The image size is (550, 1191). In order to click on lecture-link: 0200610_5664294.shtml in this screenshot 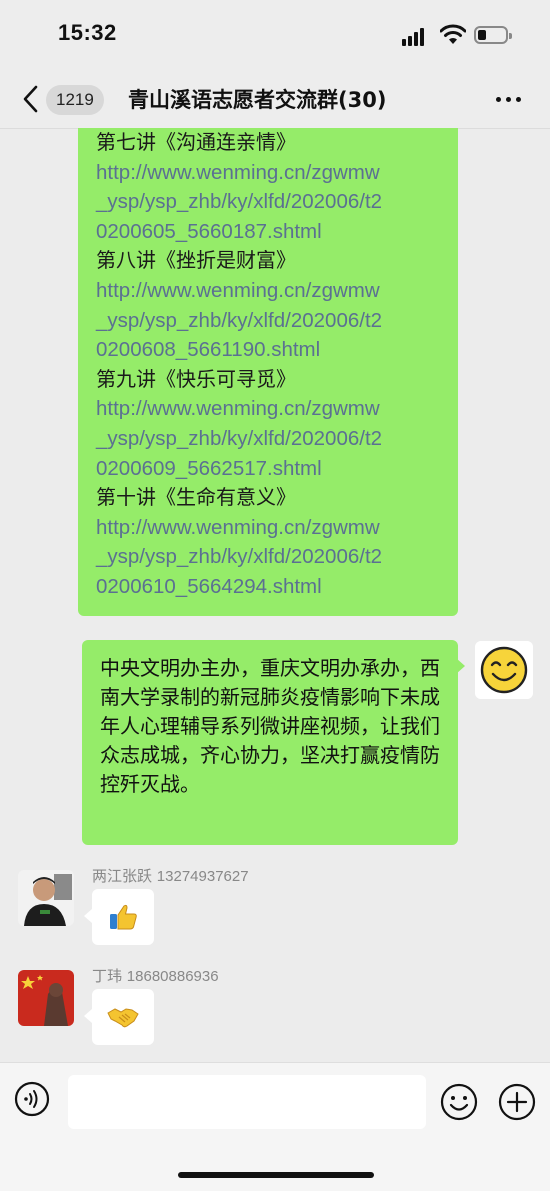, I will do `click(277, 587)`.